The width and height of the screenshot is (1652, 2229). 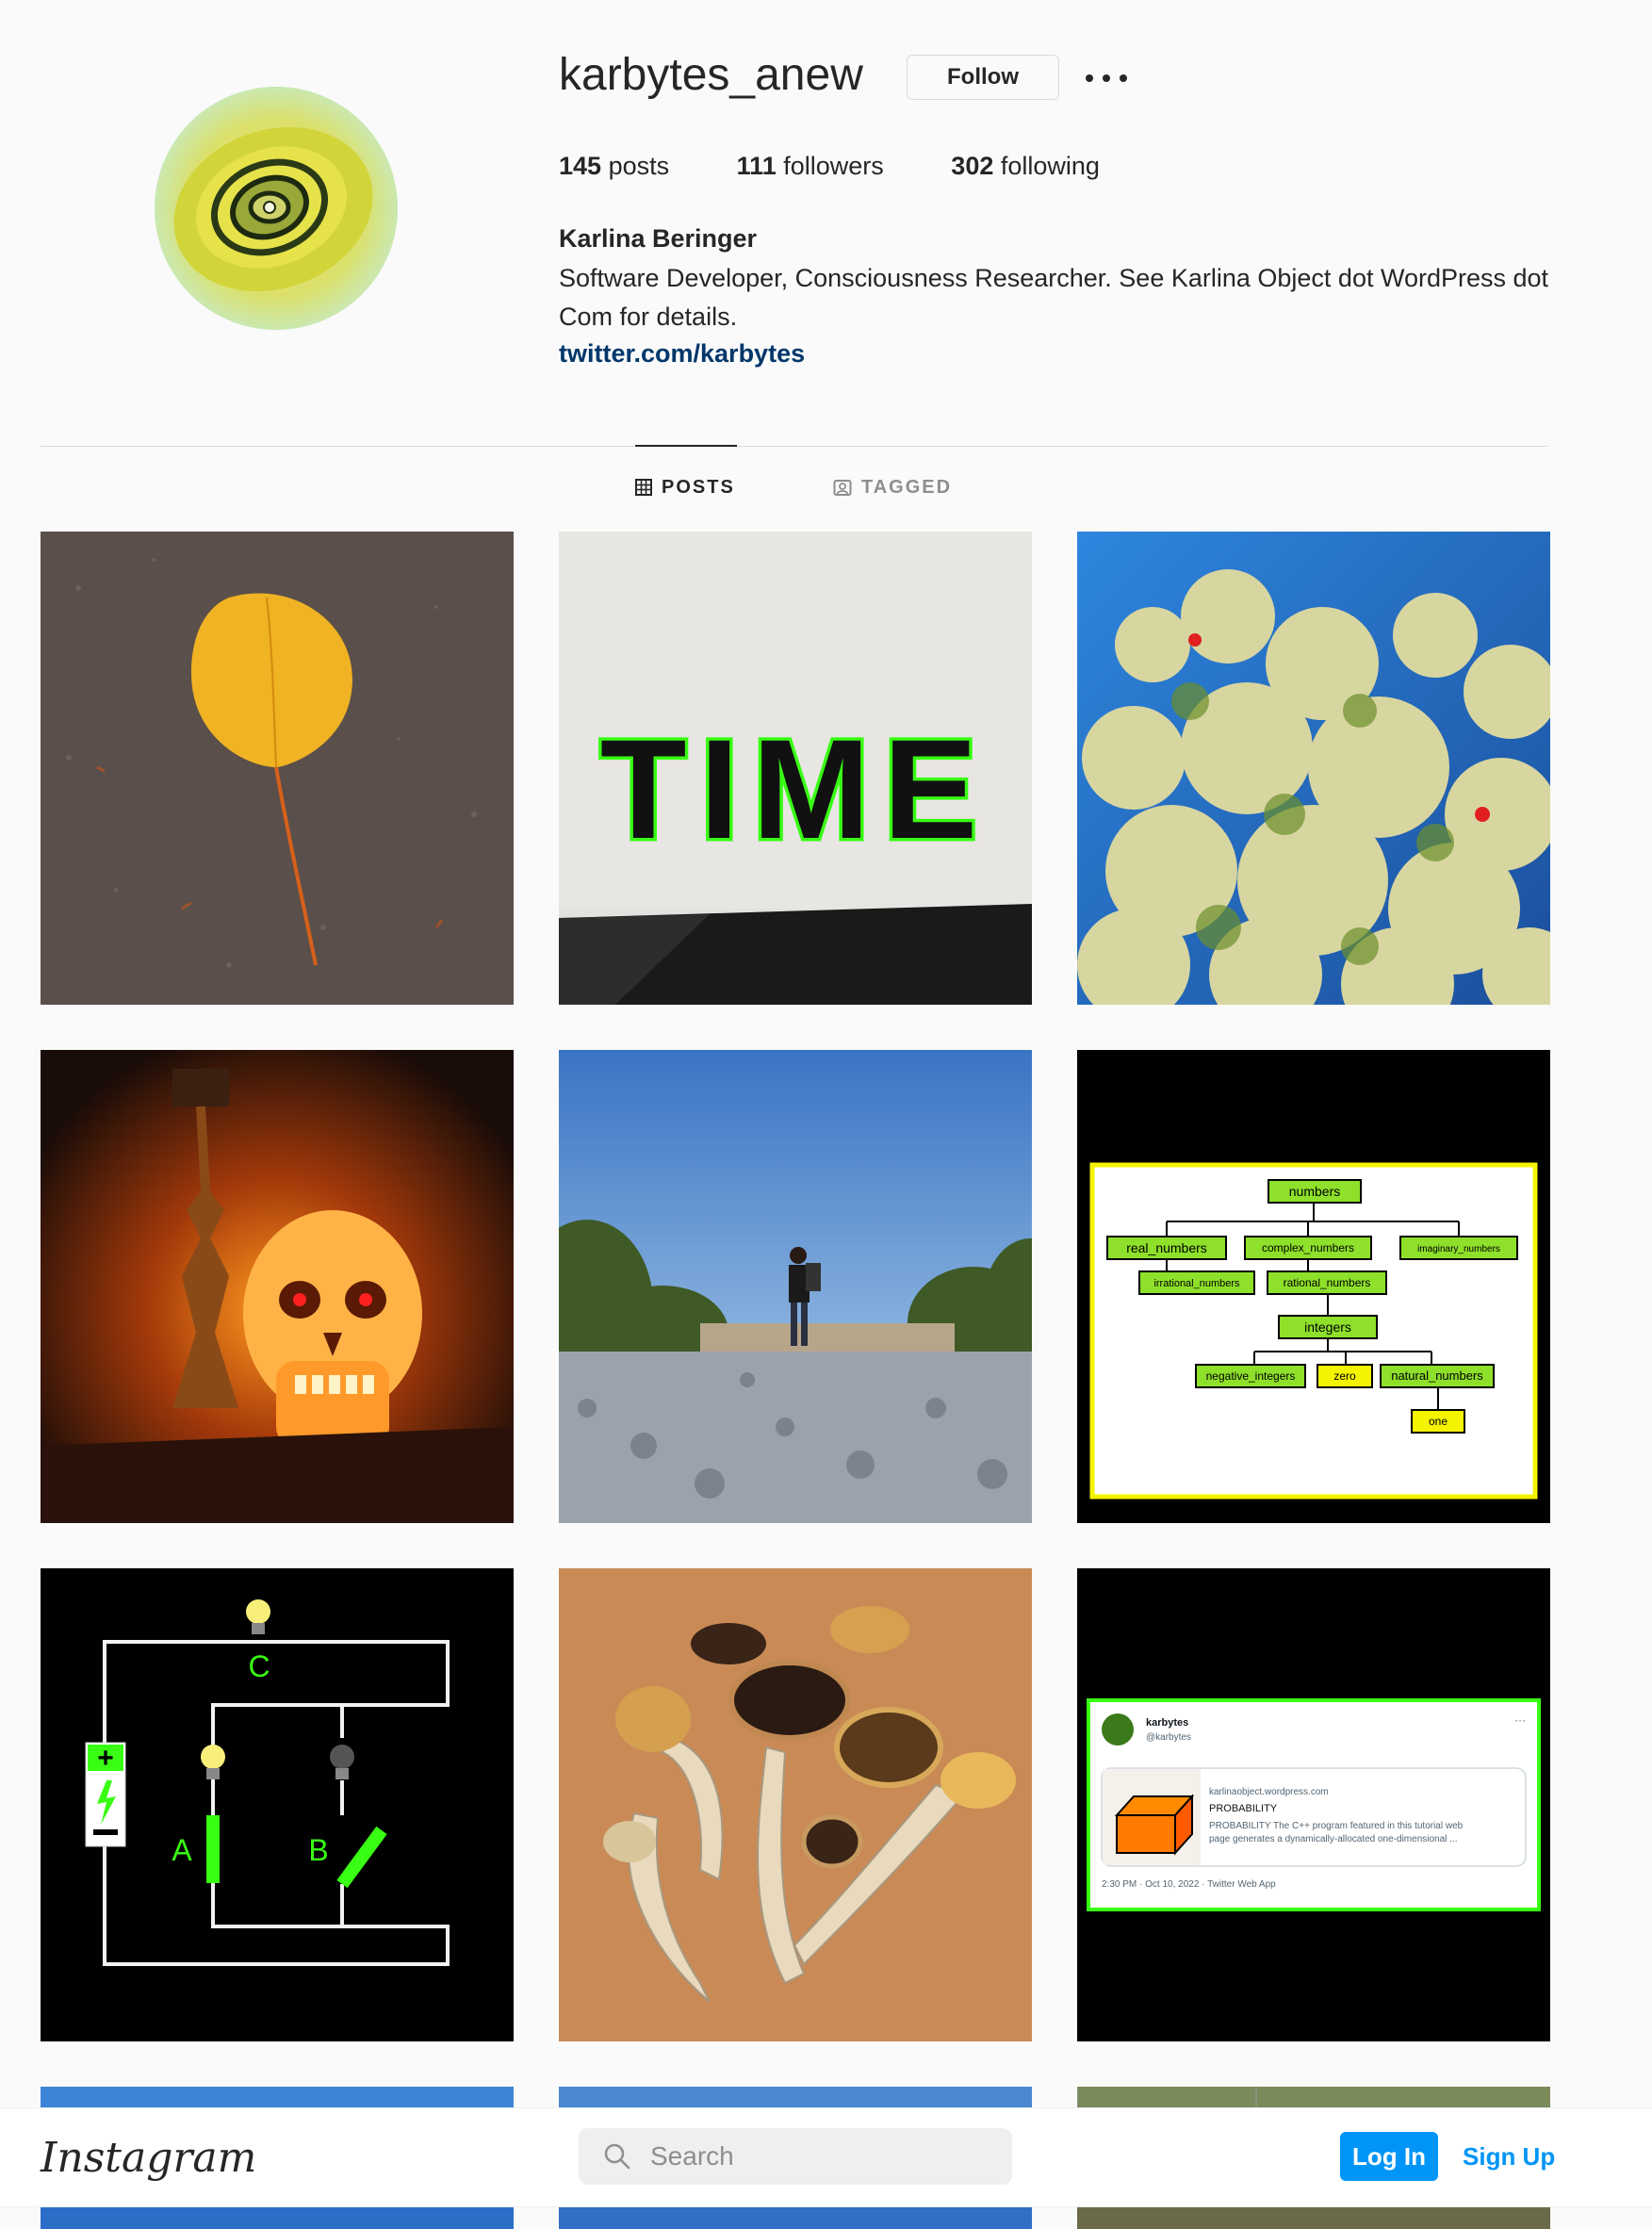 I want to click on post-tile-skull-lamp, so click(x=277, y=1286).